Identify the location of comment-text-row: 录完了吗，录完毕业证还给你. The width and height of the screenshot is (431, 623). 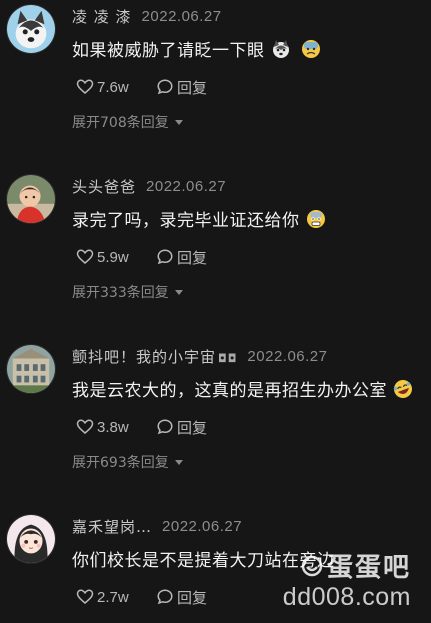
(199, 218).